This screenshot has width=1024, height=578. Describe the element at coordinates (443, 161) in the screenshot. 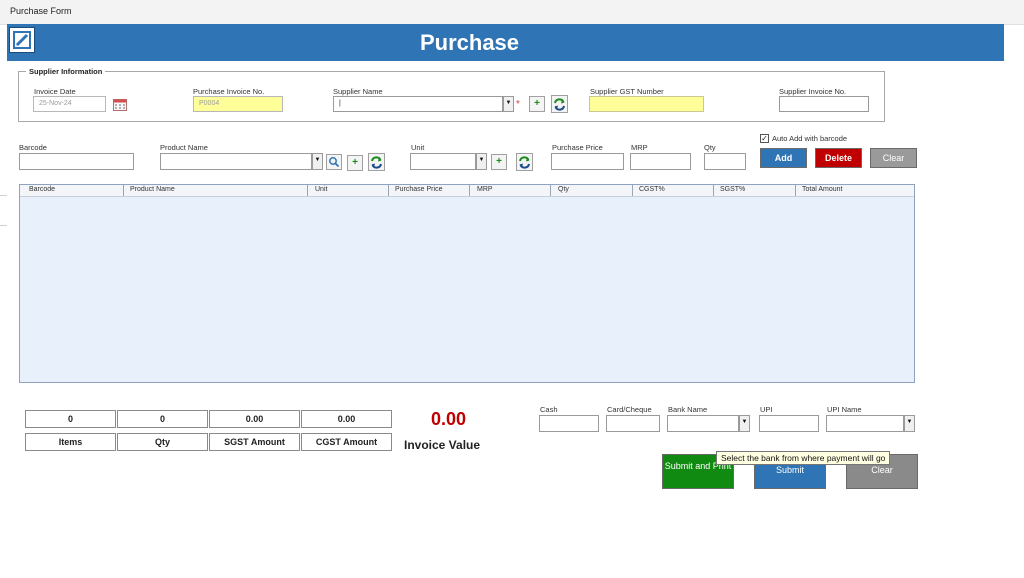

I see `unit-combo` at that location.